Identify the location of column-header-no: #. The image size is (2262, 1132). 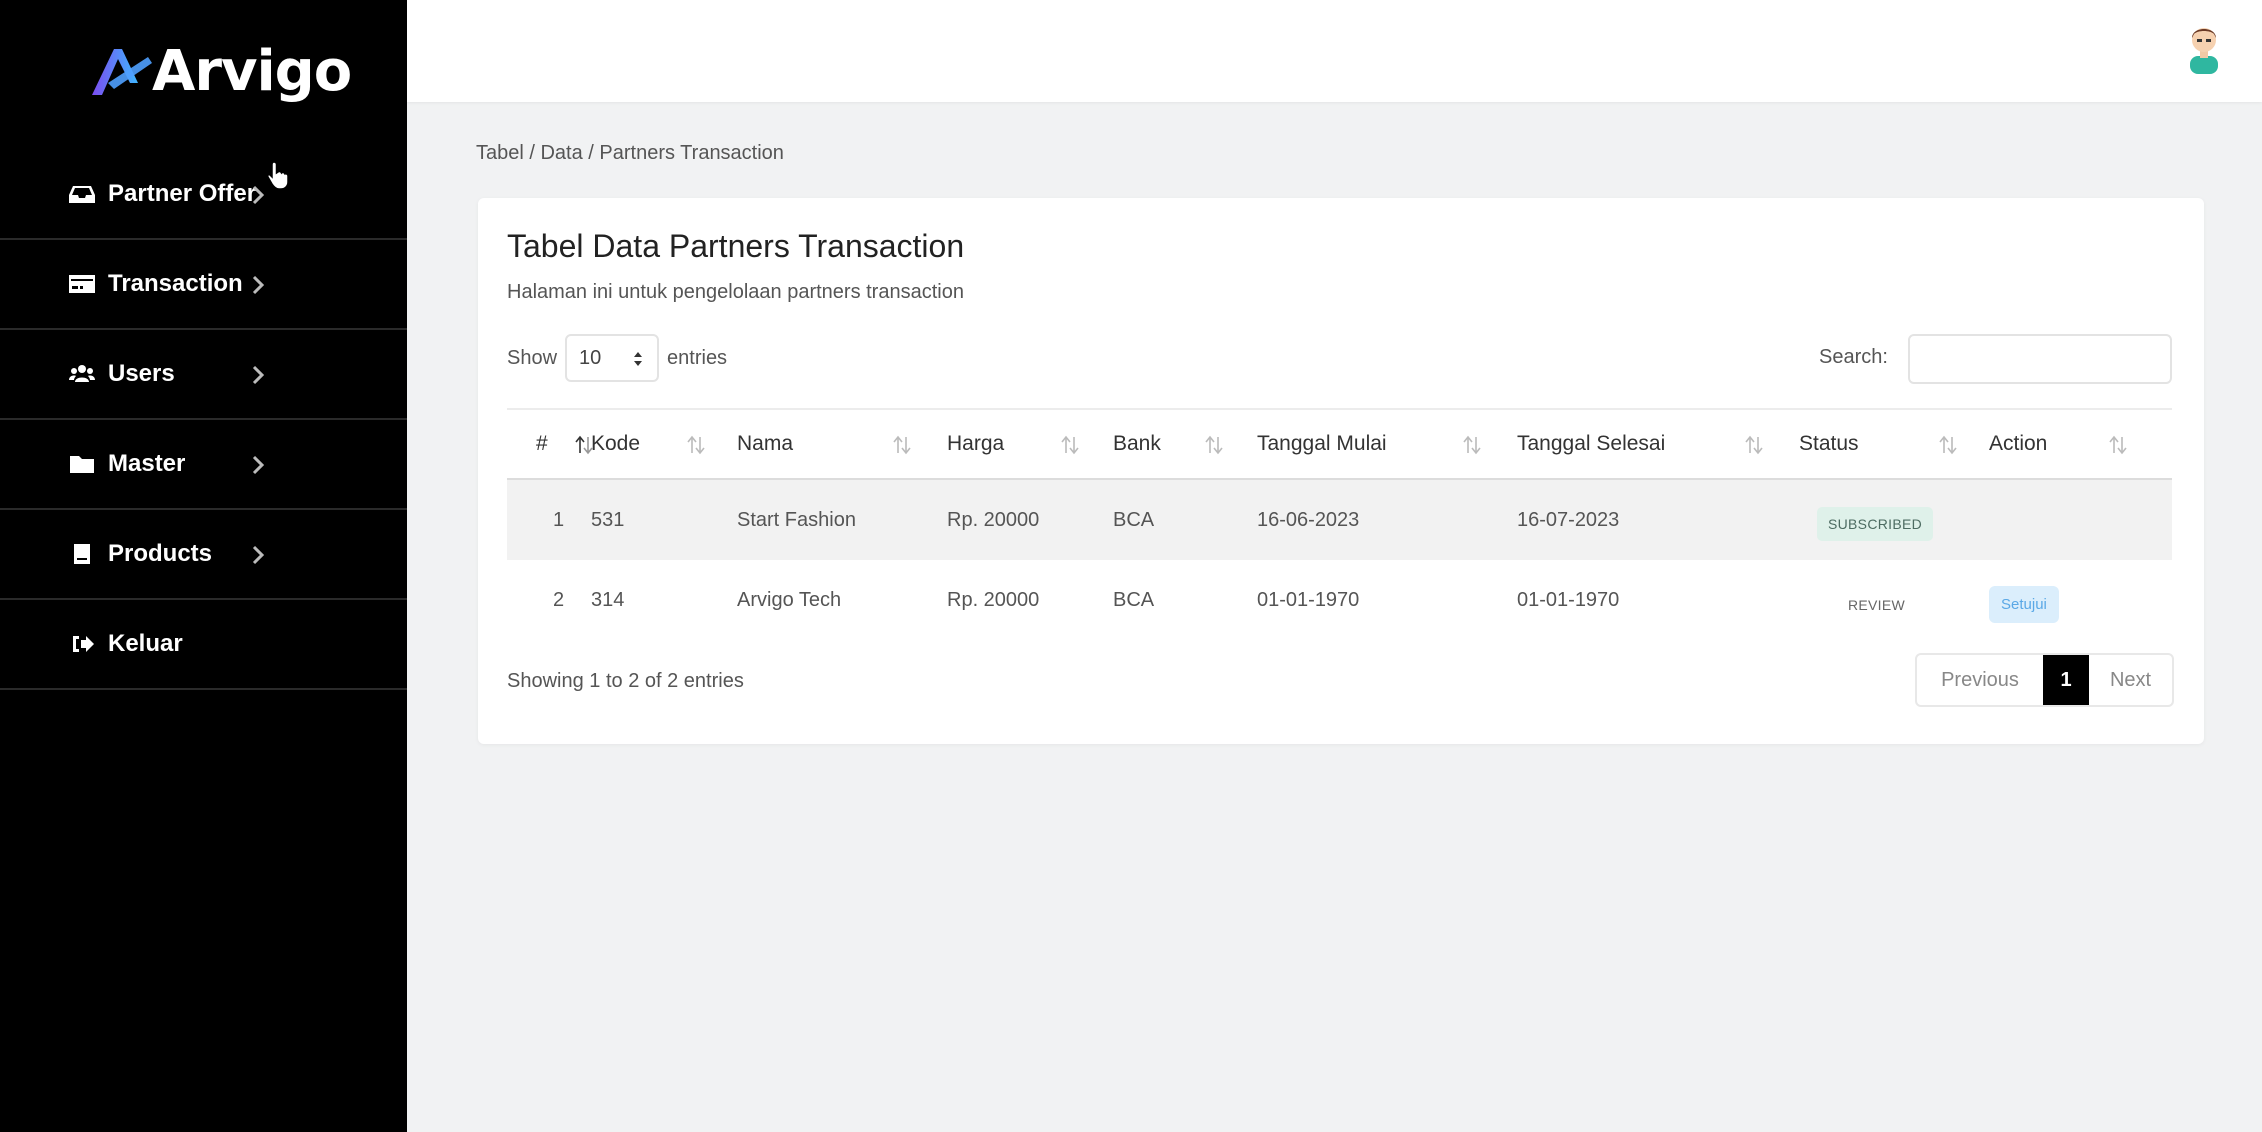
(550, 444).